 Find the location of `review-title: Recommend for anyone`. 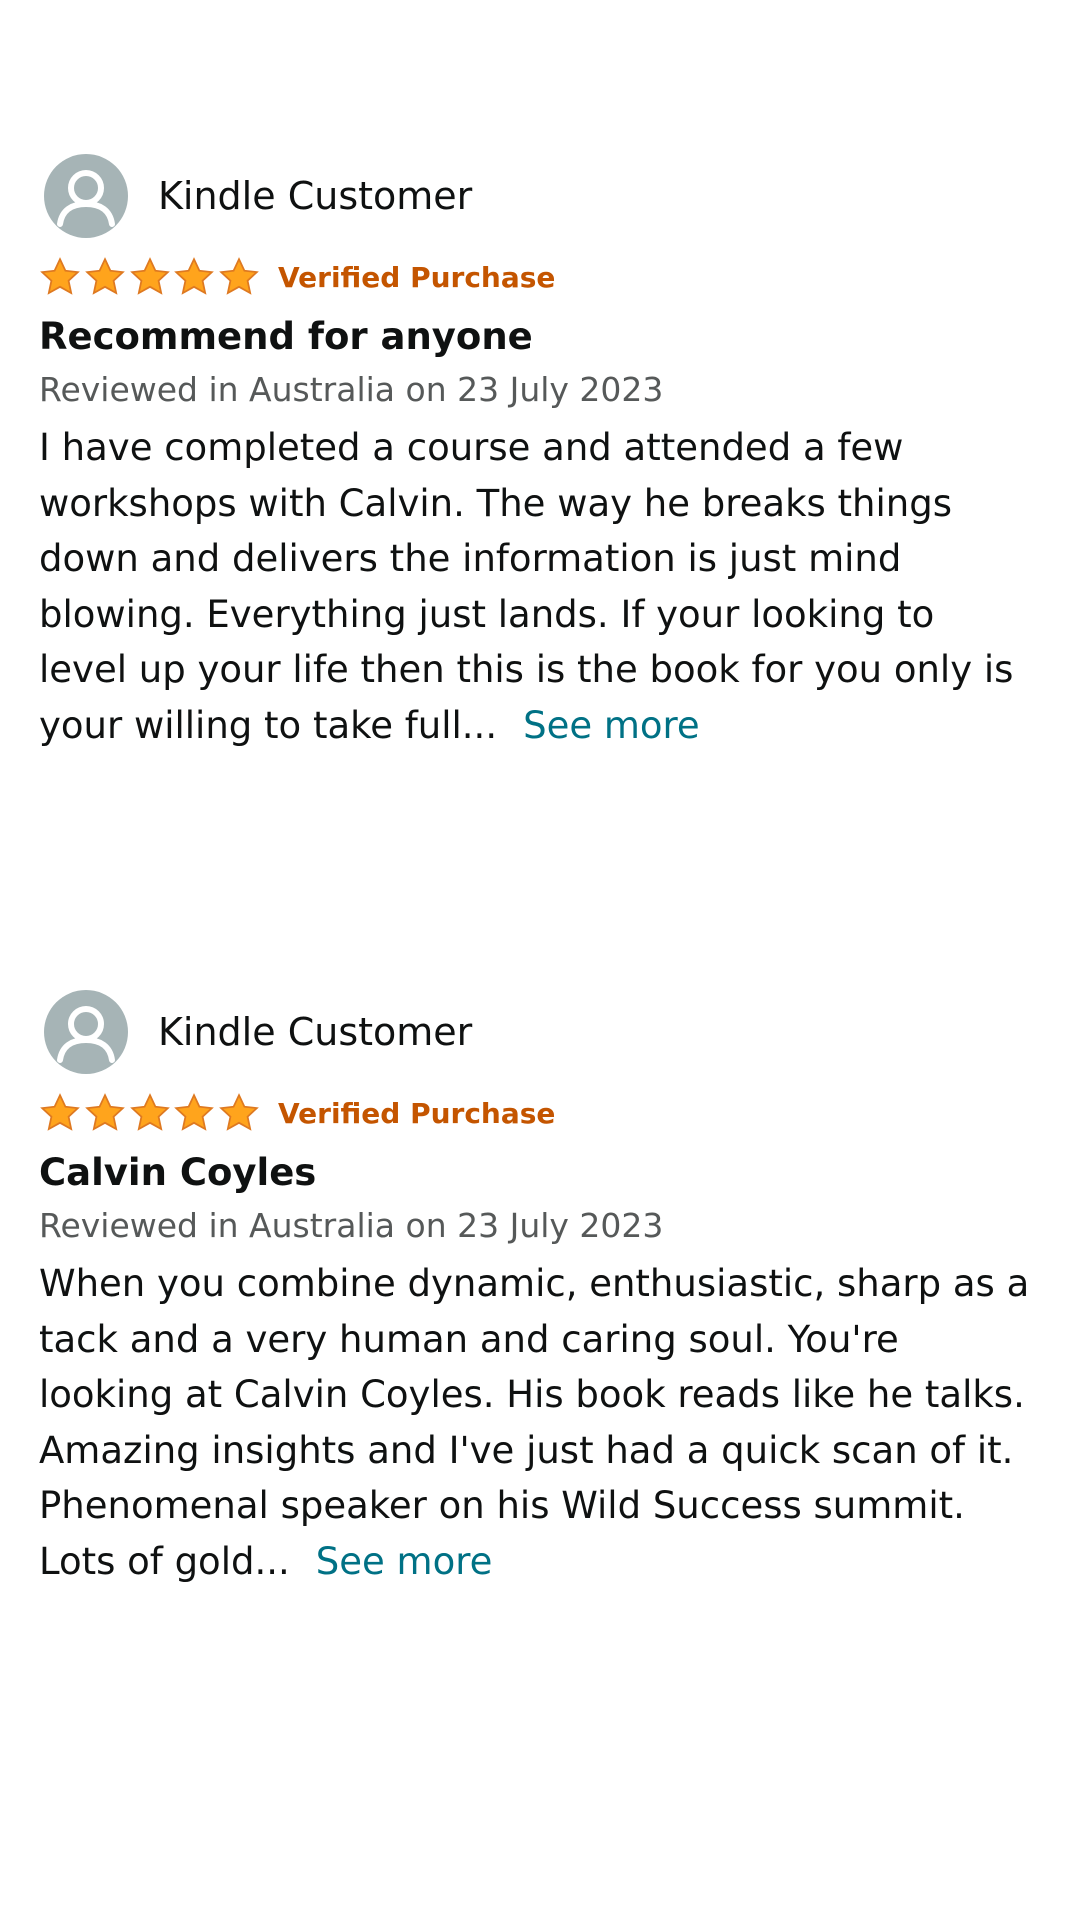

review-title: Recommend for anyone is located at coordinates (286, 336).